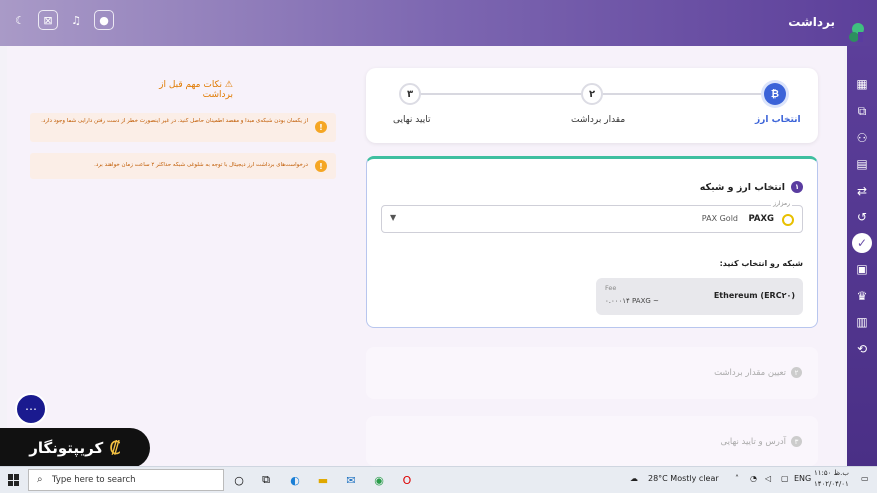 The height and width of the screenshot is (493, 877). Describe the element at coordinates (862, 269) in the screenshot. I see `wallet-icon: ▣` at that location.